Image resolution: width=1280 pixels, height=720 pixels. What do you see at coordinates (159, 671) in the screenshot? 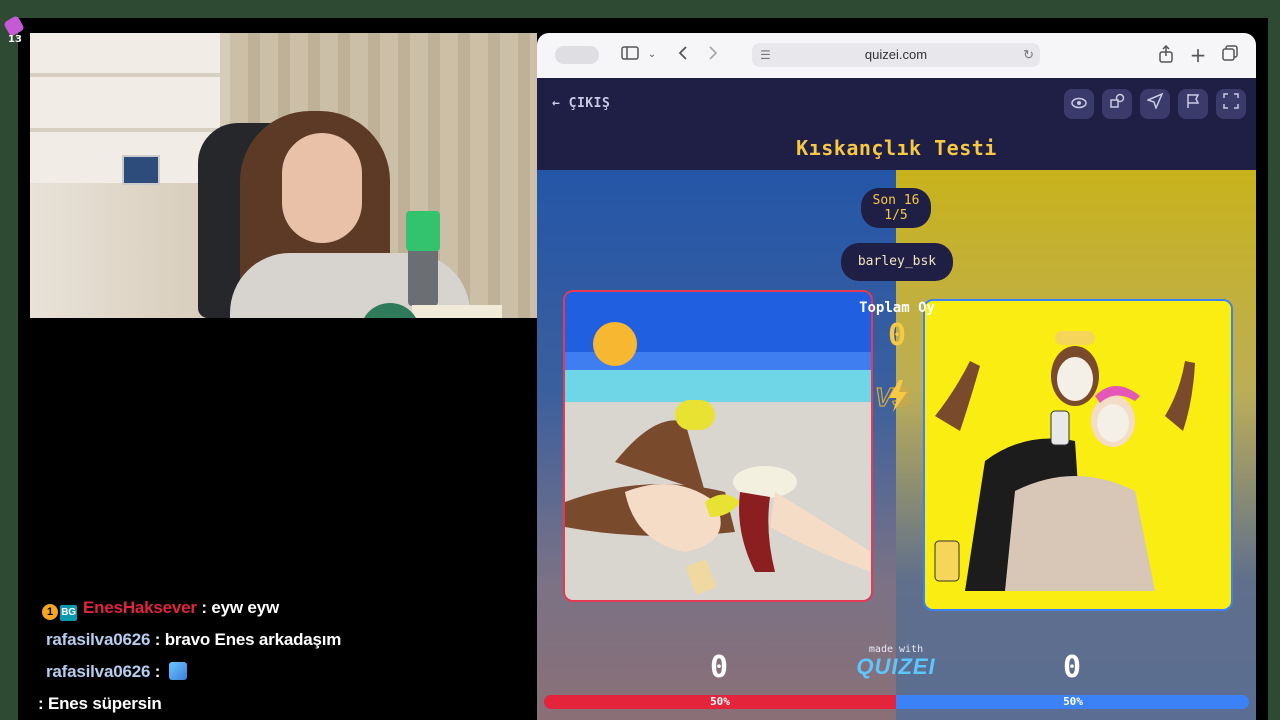
I see `chat-text: :` at bounding box center [159, 671].